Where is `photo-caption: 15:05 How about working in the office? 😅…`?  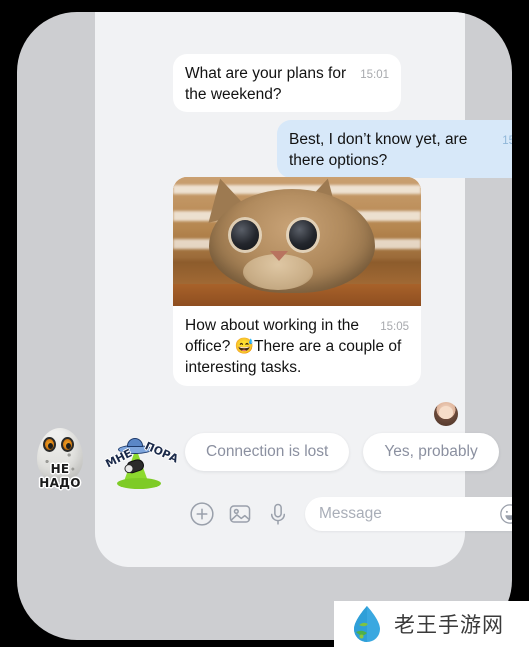 photo-caption: 15:05 How about working in the office? 😅… is located at coordinates (297, 346).